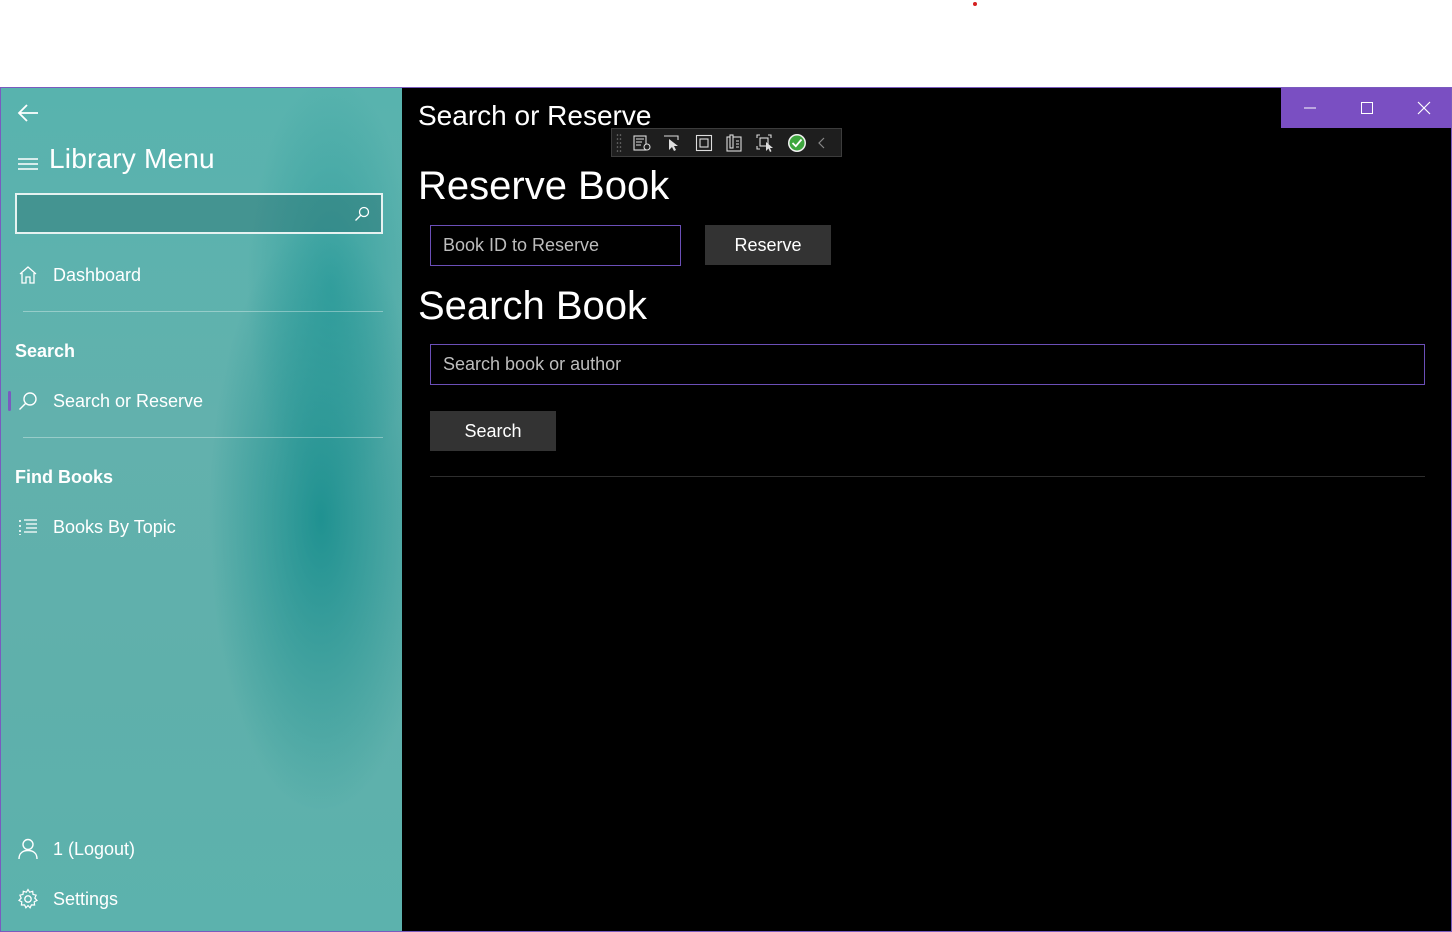  I want to click on search-button: Search, so click(493, 431).